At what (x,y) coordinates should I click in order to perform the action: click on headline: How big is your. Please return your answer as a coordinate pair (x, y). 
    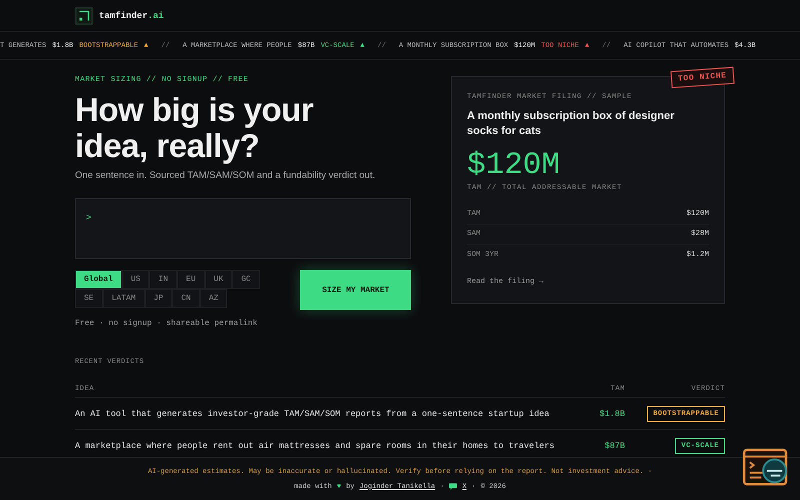
    Looking at the image, I should click on (194, 110).